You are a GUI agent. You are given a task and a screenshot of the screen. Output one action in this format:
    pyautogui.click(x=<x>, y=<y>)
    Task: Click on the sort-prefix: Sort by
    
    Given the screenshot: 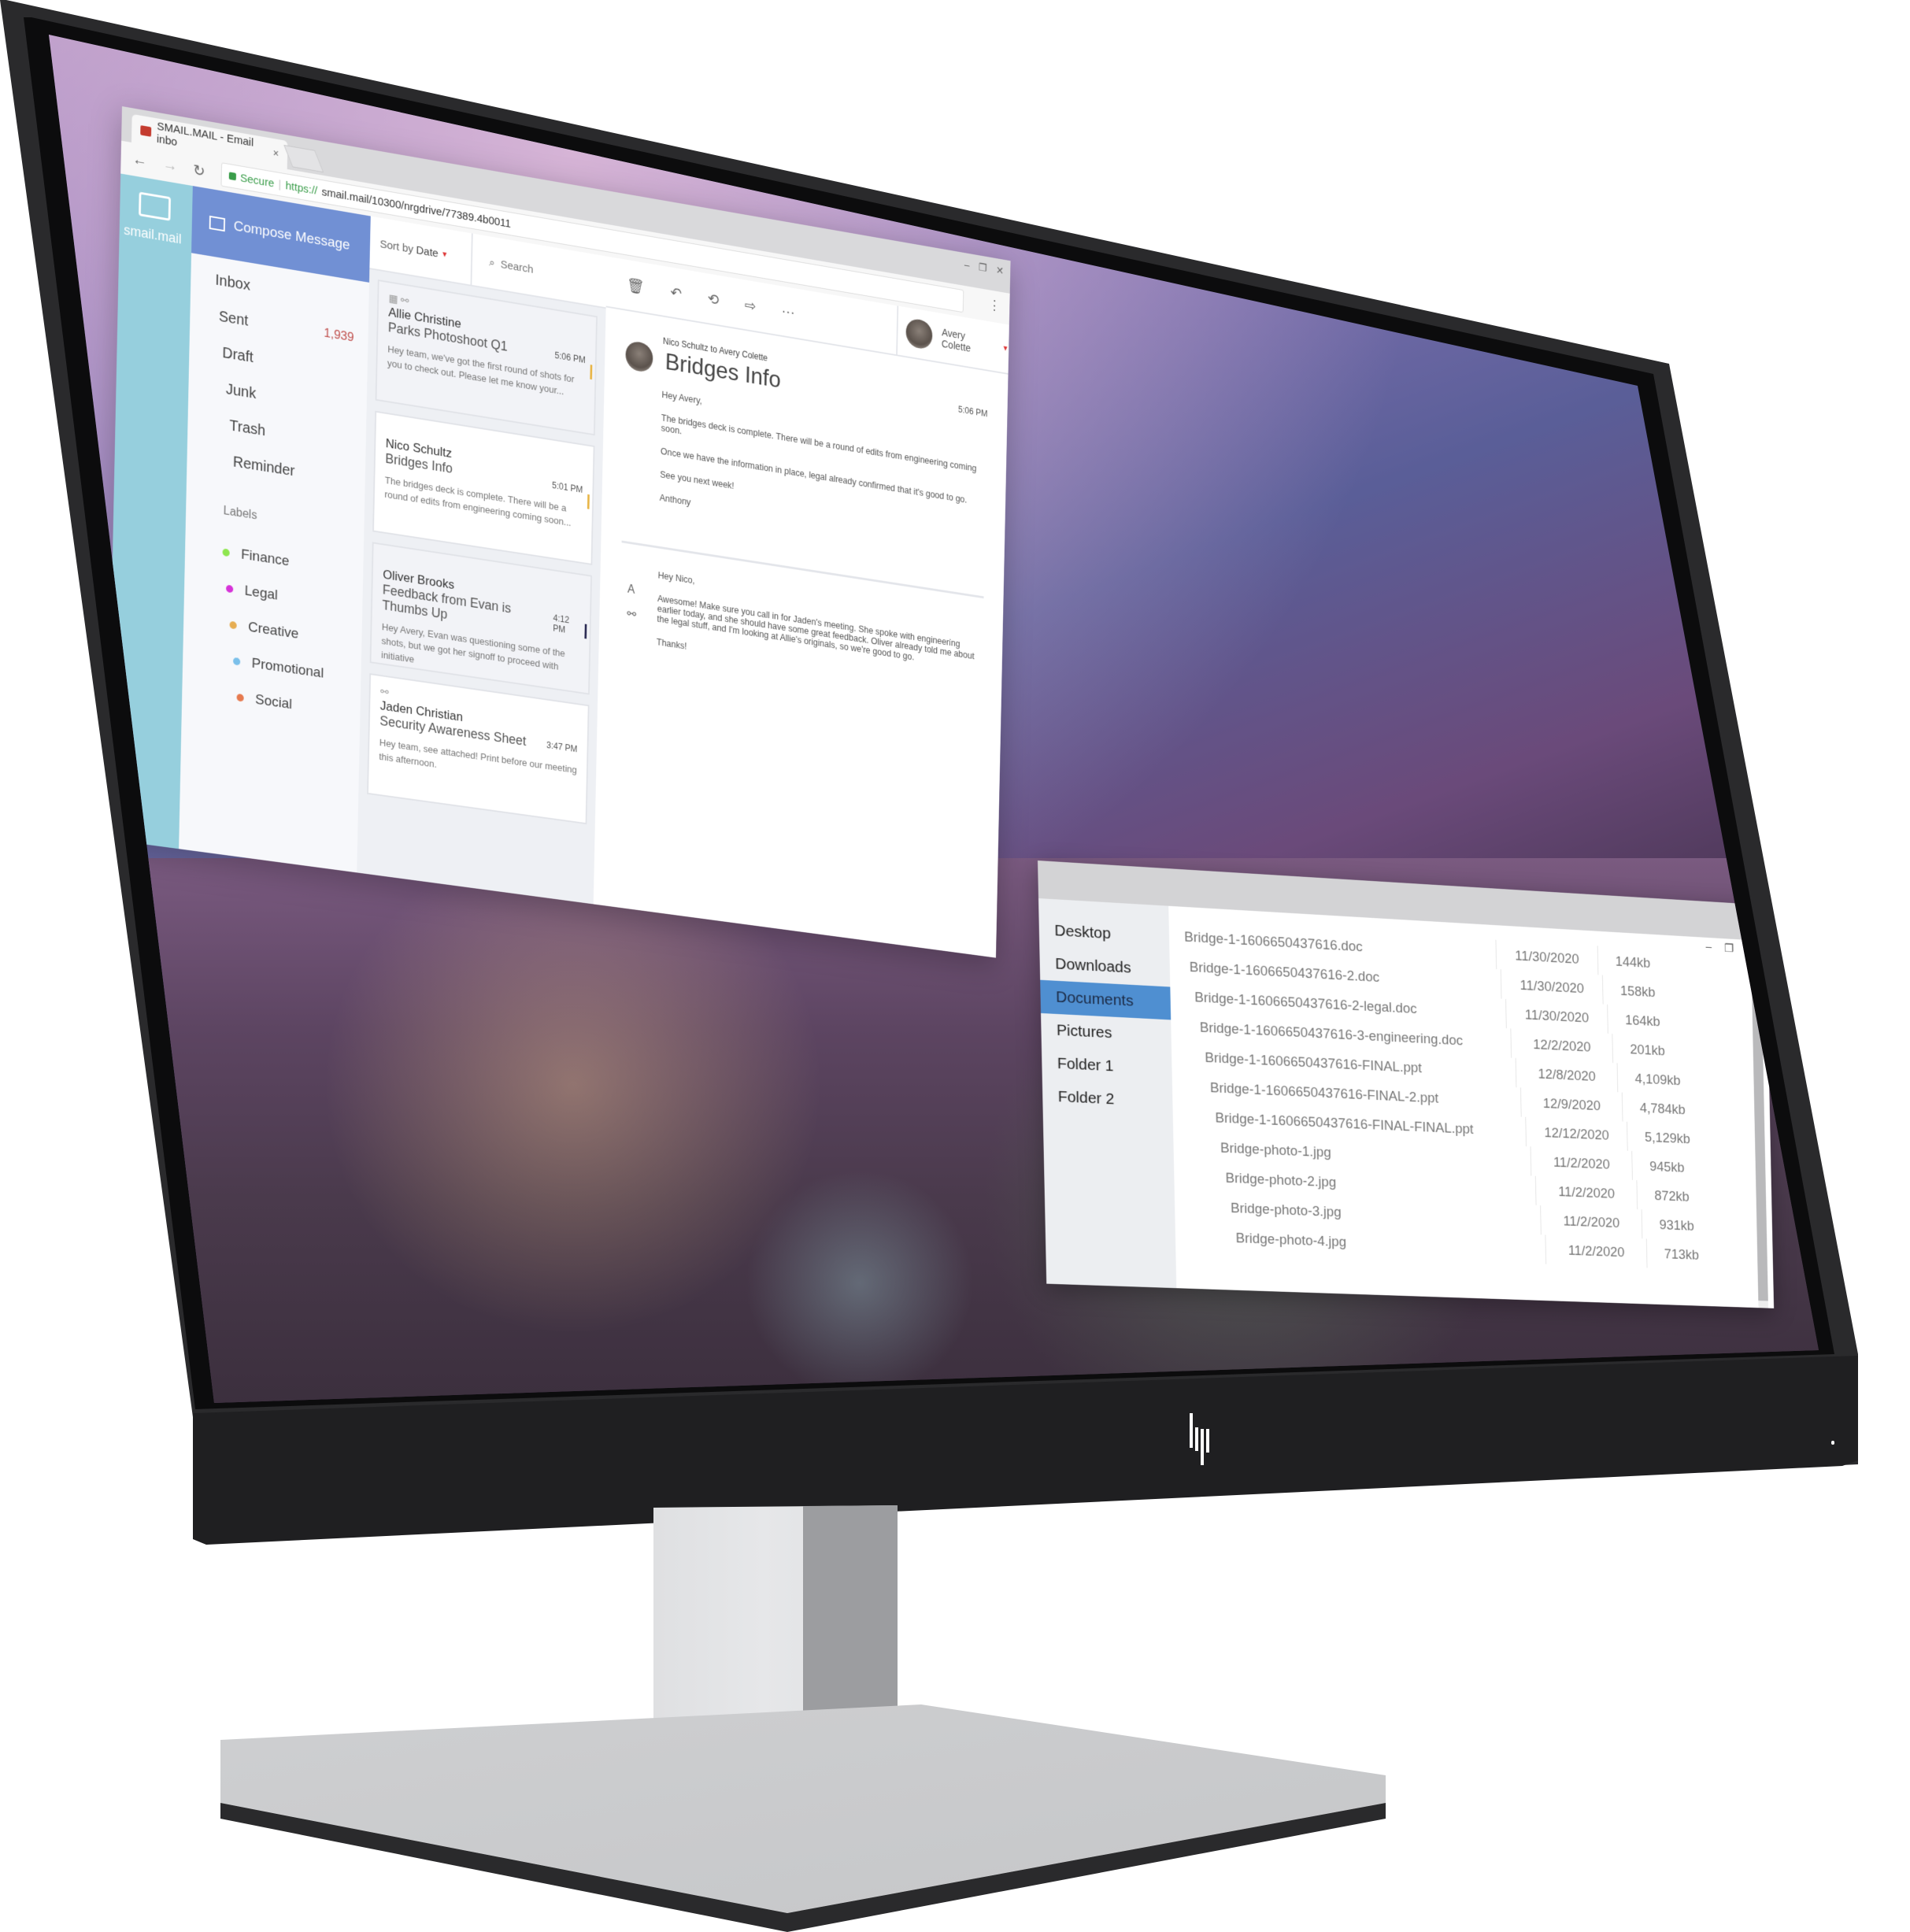 What is the action you would take?
    pyautogui.click(x=396, y=246)
    